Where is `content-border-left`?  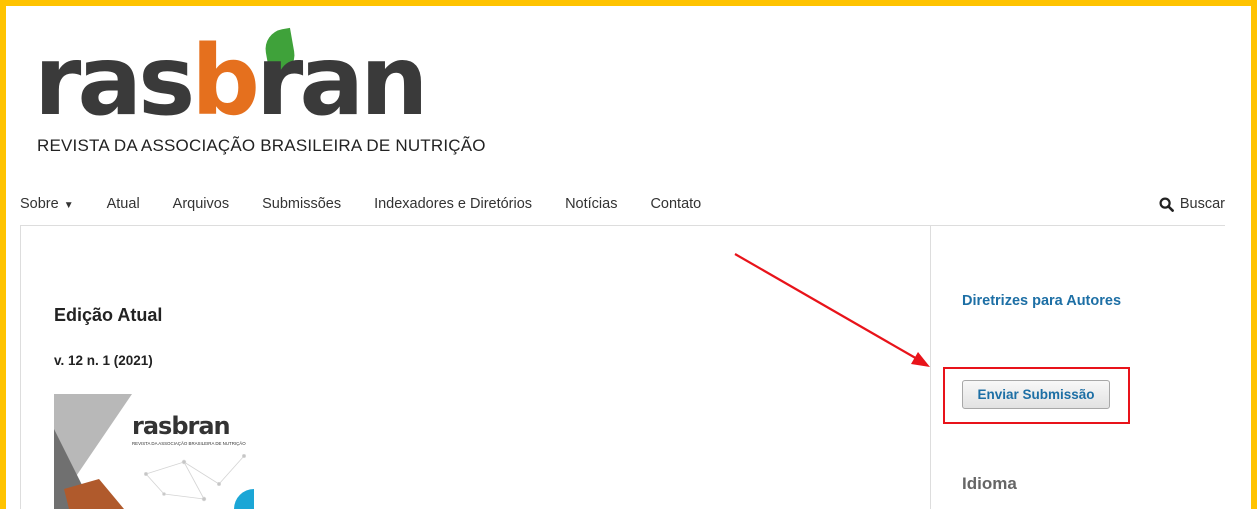 content-border-left is located at coordinates (20, 367).